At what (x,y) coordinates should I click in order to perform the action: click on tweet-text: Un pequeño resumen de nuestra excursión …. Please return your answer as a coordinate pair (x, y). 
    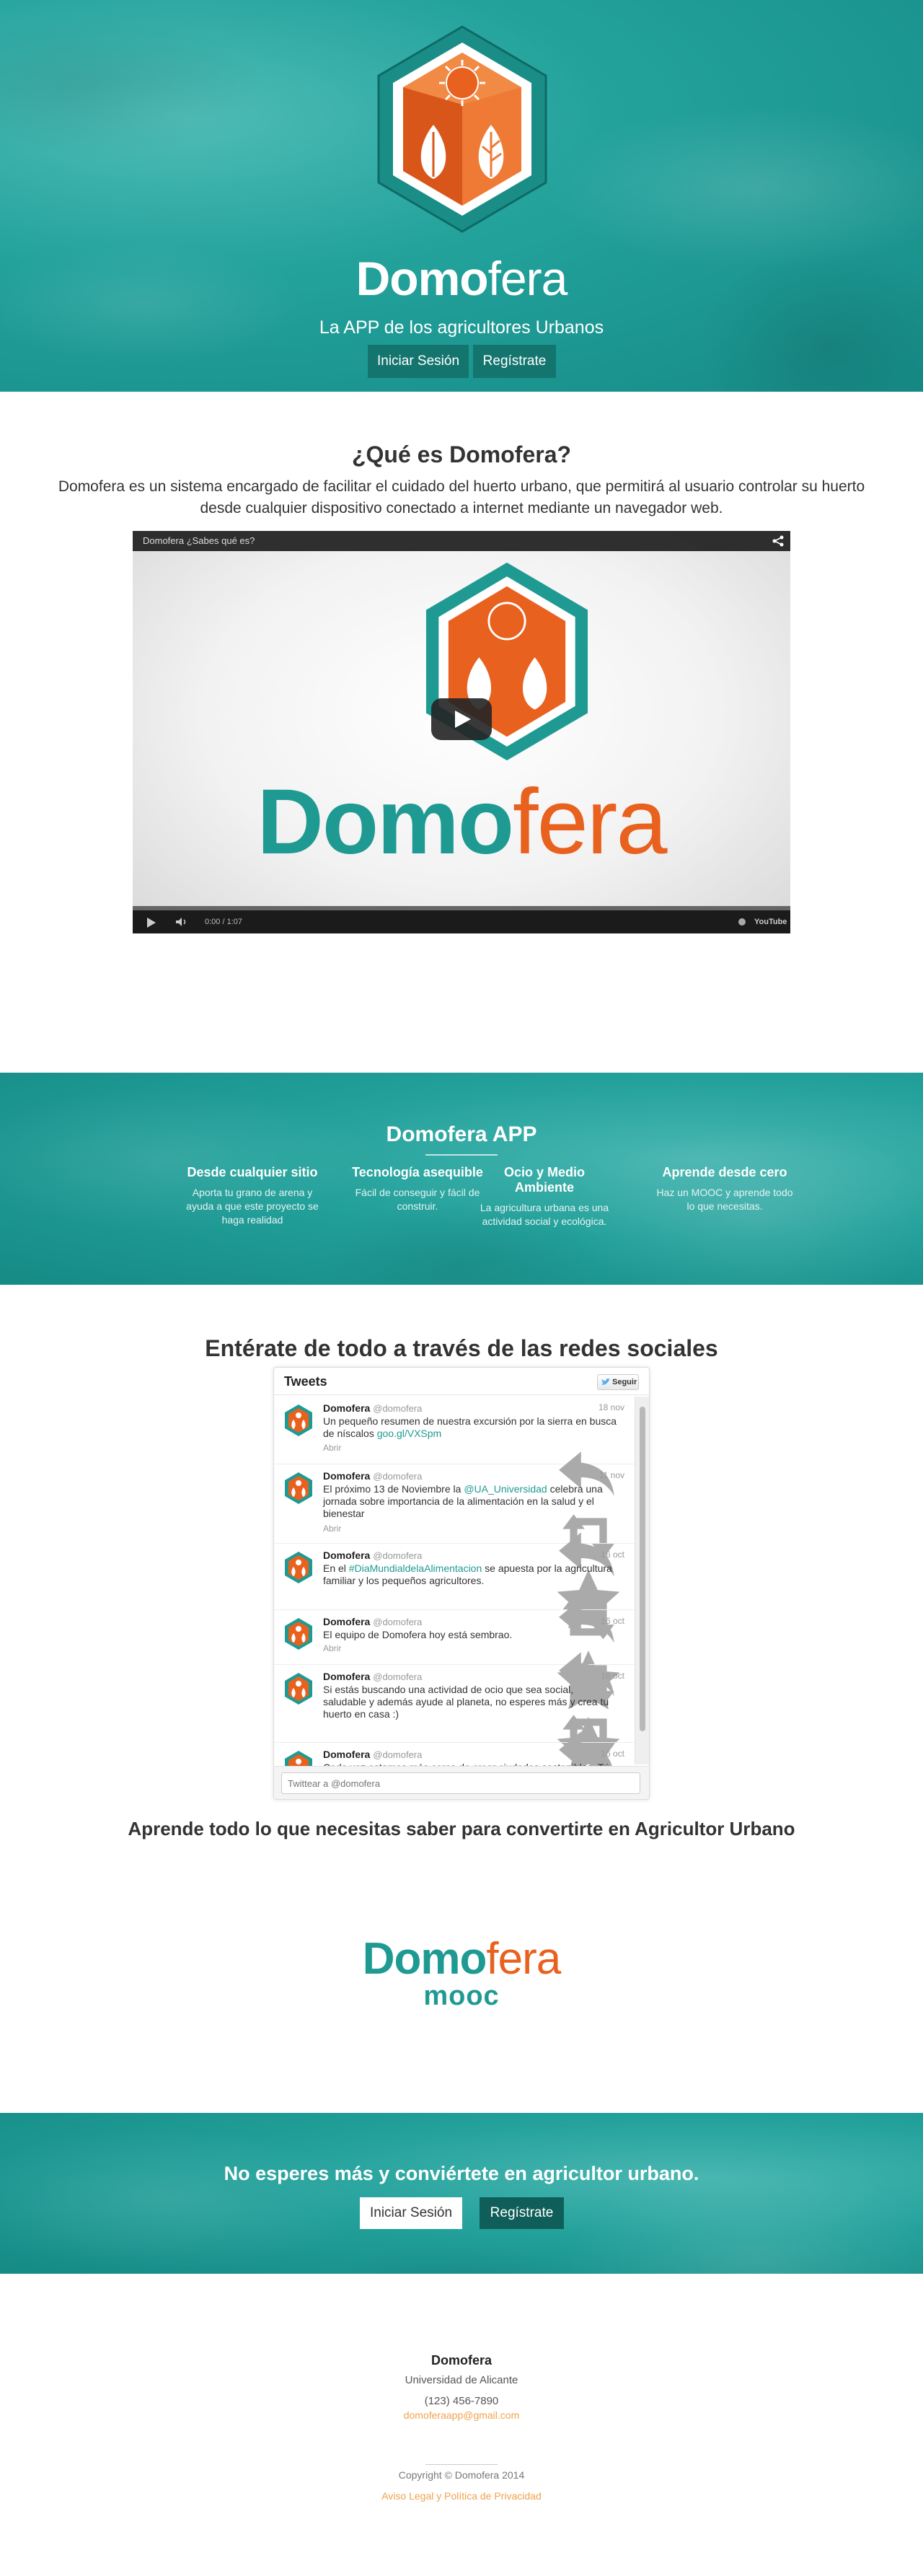
    Looking at the image, I should click on (471, 1427).